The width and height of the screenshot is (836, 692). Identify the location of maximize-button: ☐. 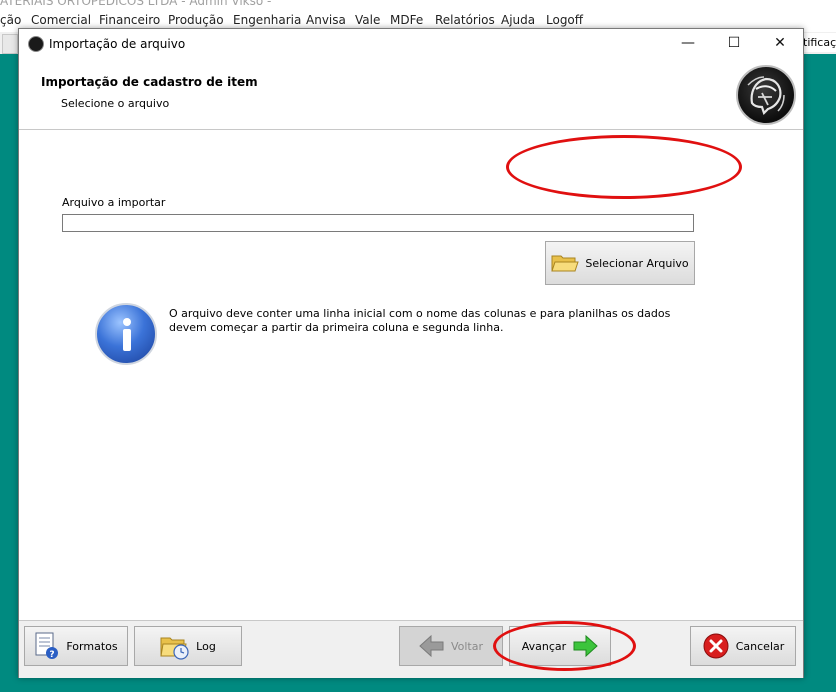
(734, 44).